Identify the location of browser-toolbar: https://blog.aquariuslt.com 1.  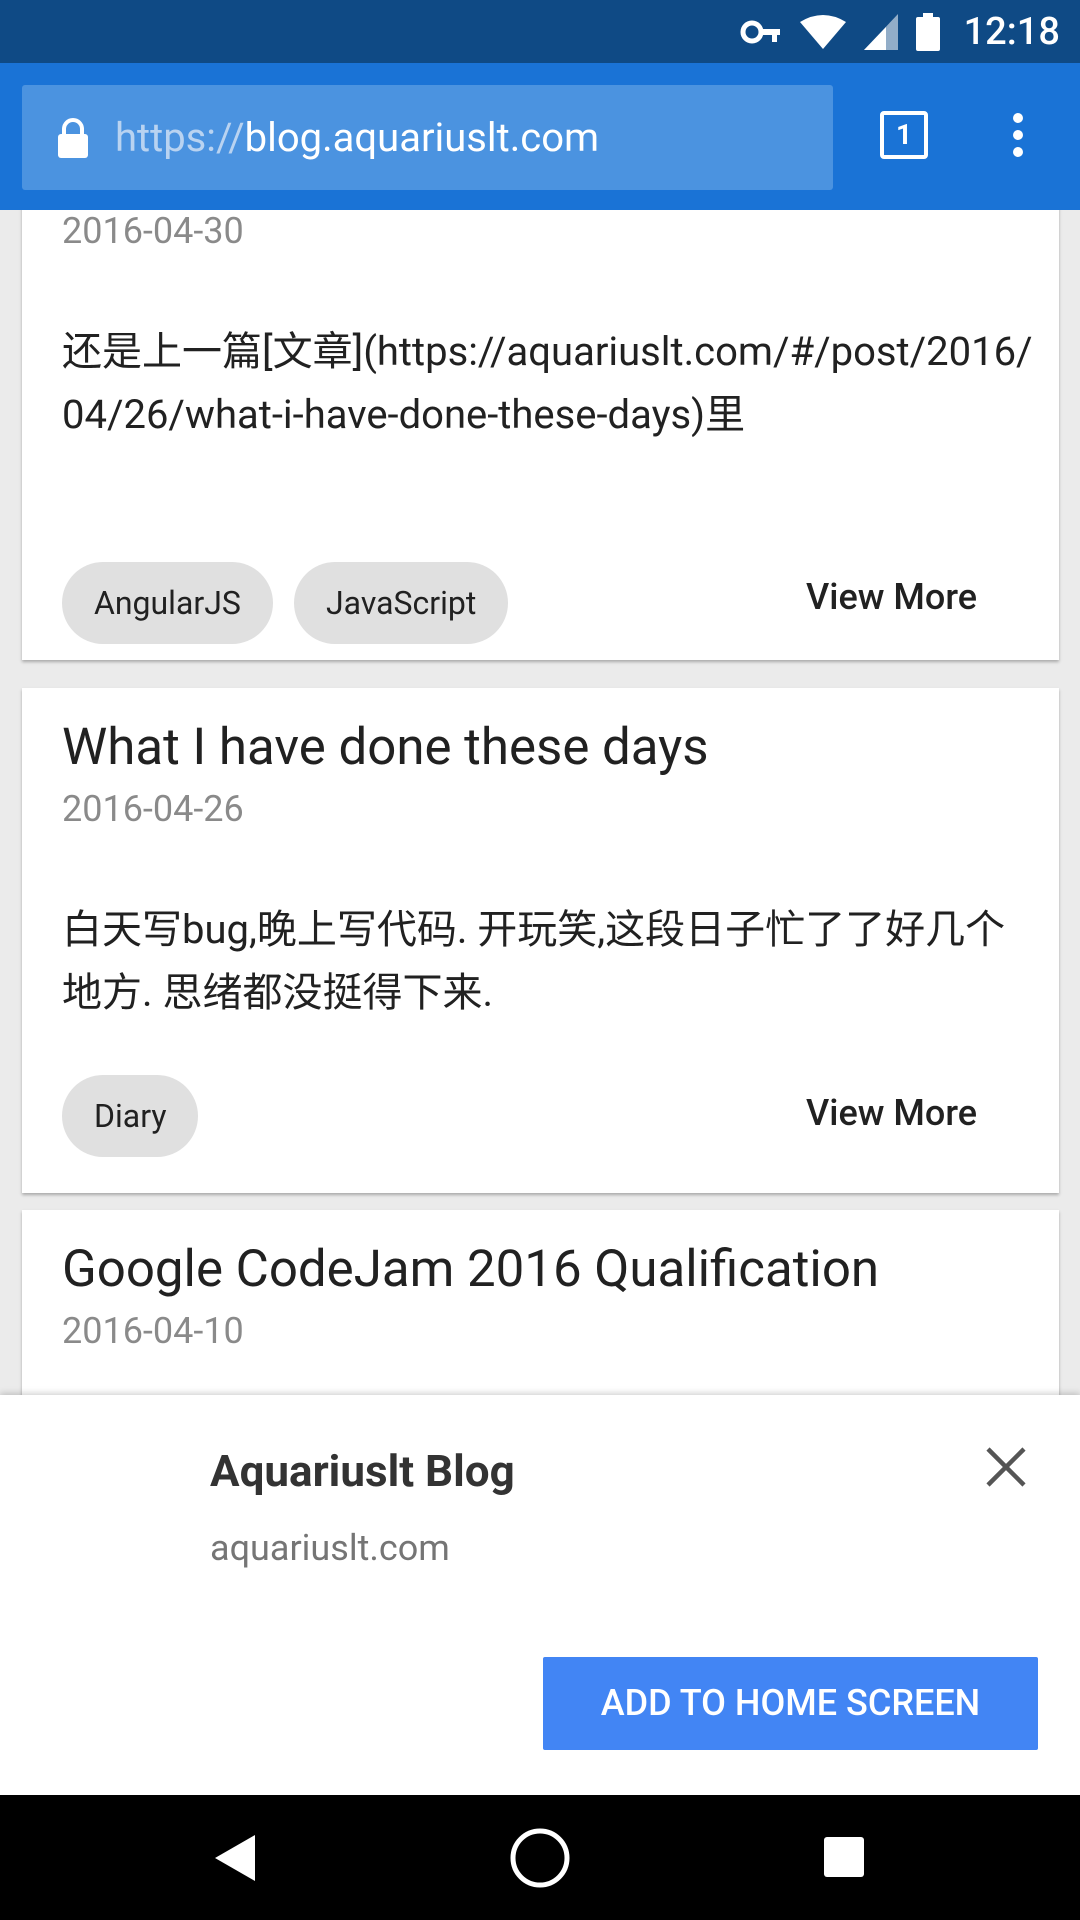
(540, 136).